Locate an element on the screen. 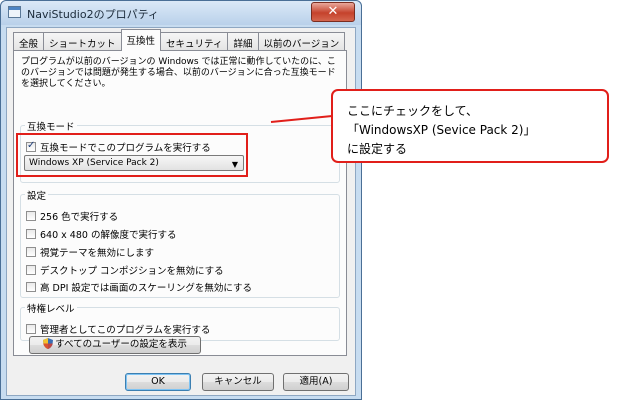 The width and height of the screenshot is (620, 400). compat-mode-checkbox: 互換モードでこのプログラムを実行する is located at coordinates (118, 147).